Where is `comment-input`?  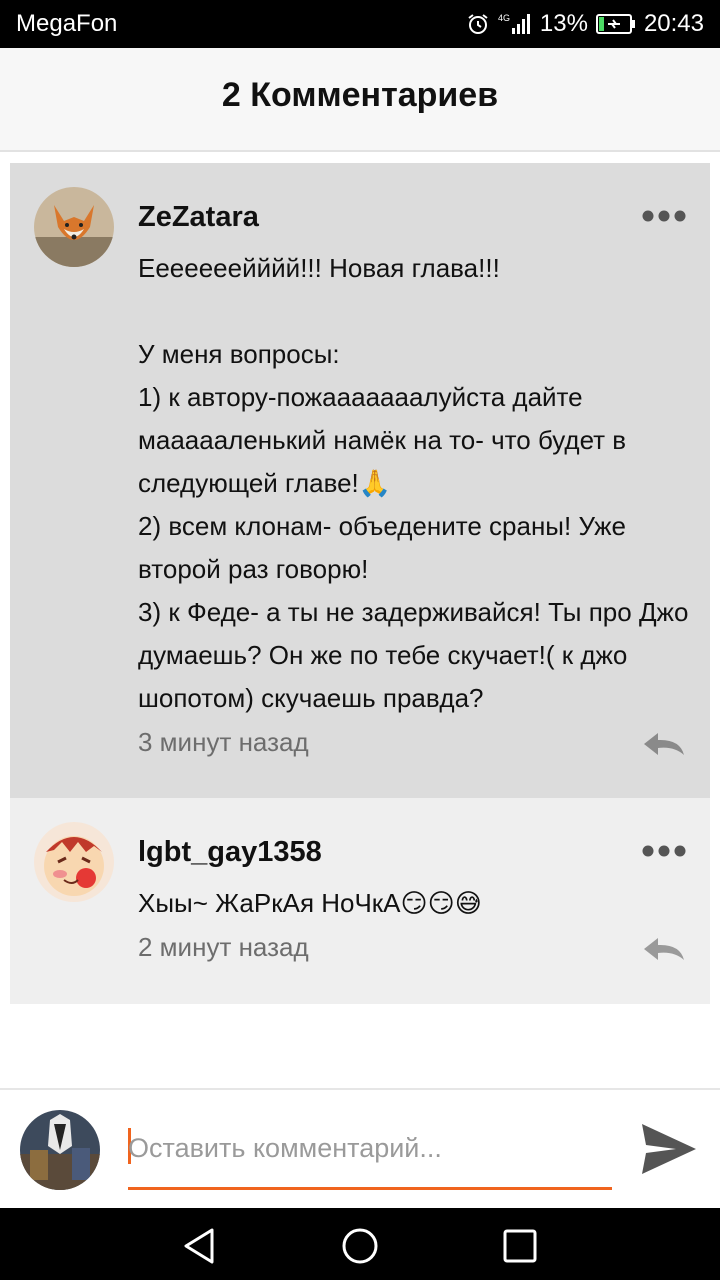 comment-input is located at coordinates (370, 1148).